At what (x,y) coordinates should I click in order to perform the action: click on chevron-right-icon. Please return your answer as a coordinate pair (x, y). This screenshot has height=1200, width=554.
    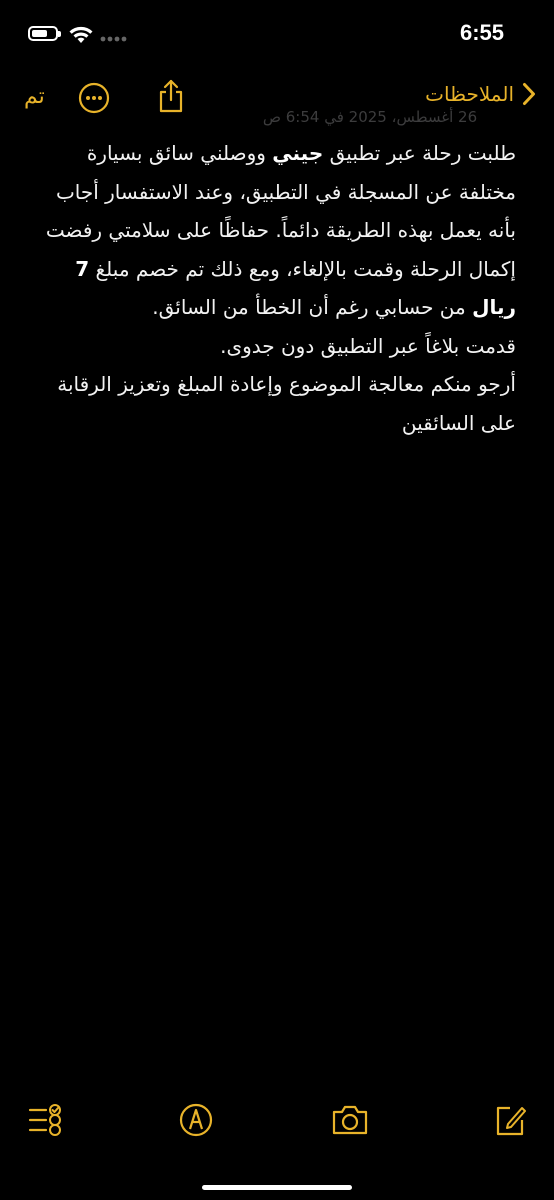
    Looking at the image, I should click on (529, 94).